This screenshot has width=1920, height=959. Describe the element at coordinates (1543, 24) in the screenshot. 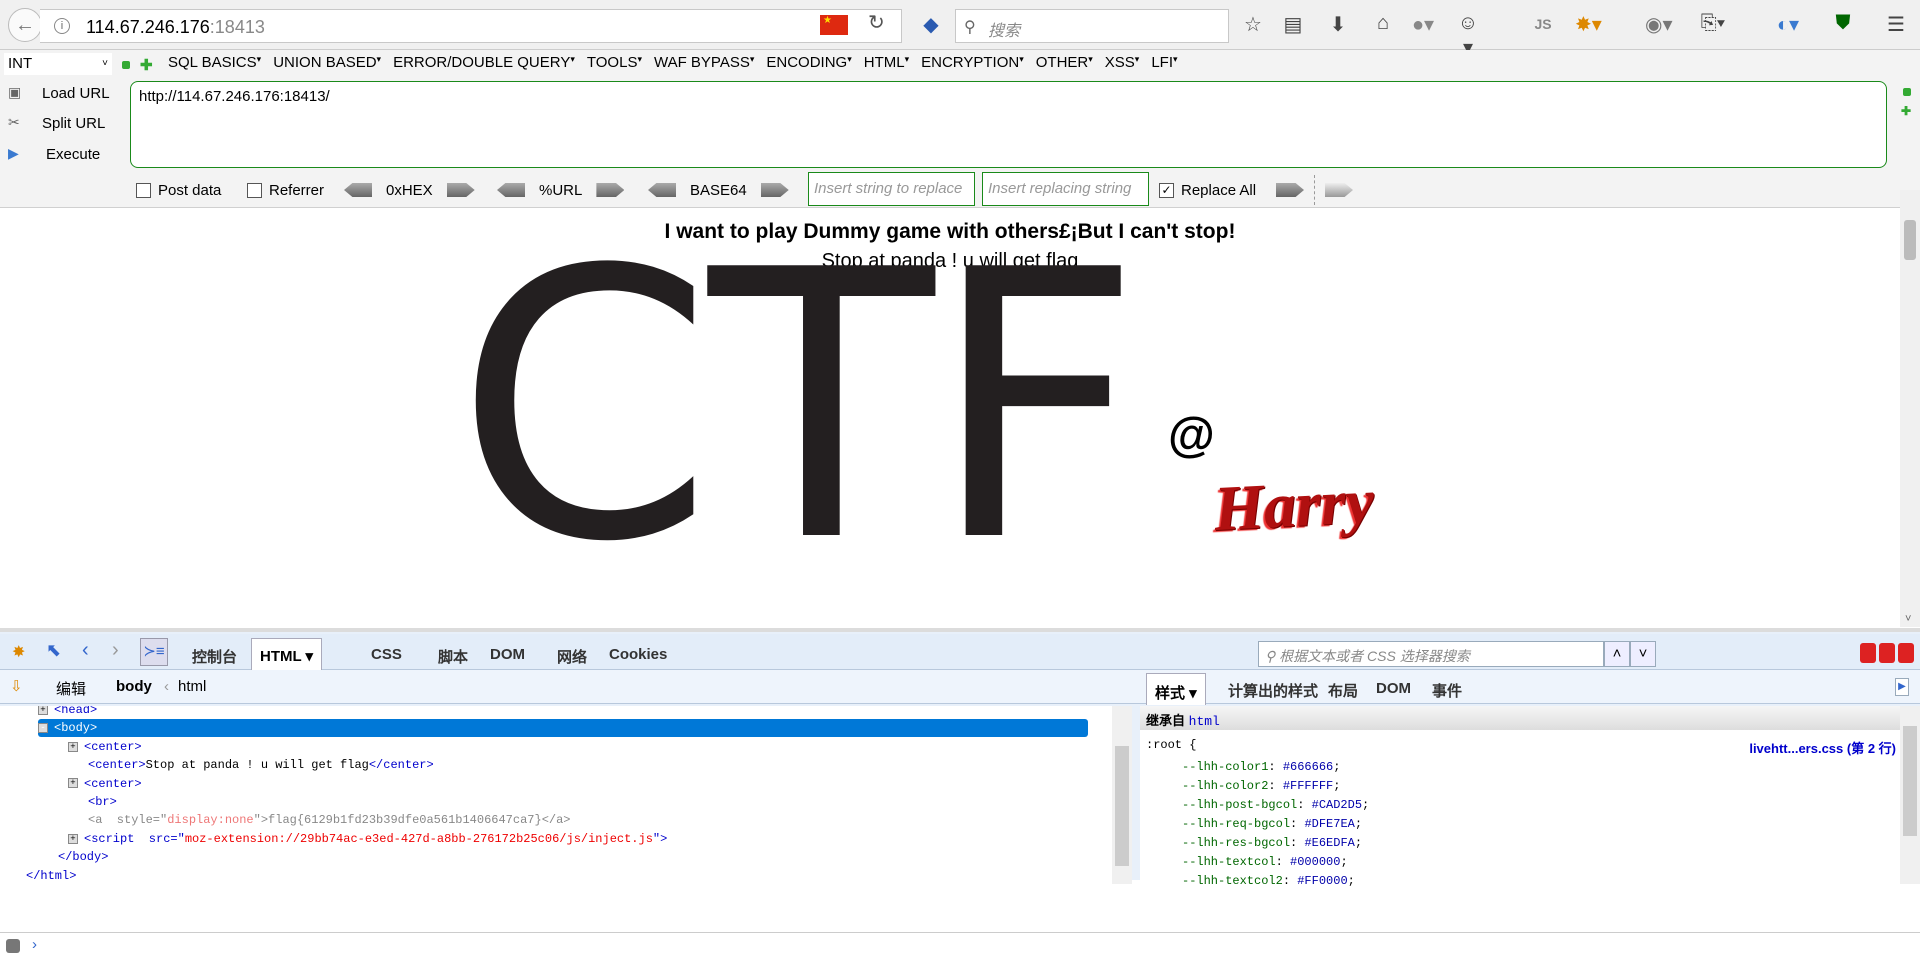

I see `js-icon: JS` at that location.